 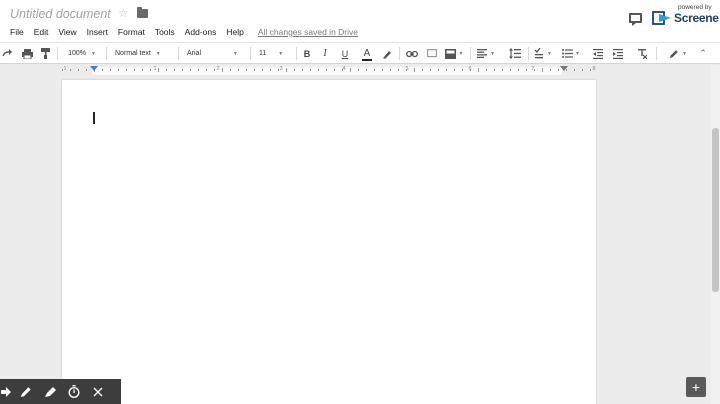 What do you see at coordinates (201, 32) in the screenshot?
I see `menu-addons: Add-ons` at bounding box center [201, 32].